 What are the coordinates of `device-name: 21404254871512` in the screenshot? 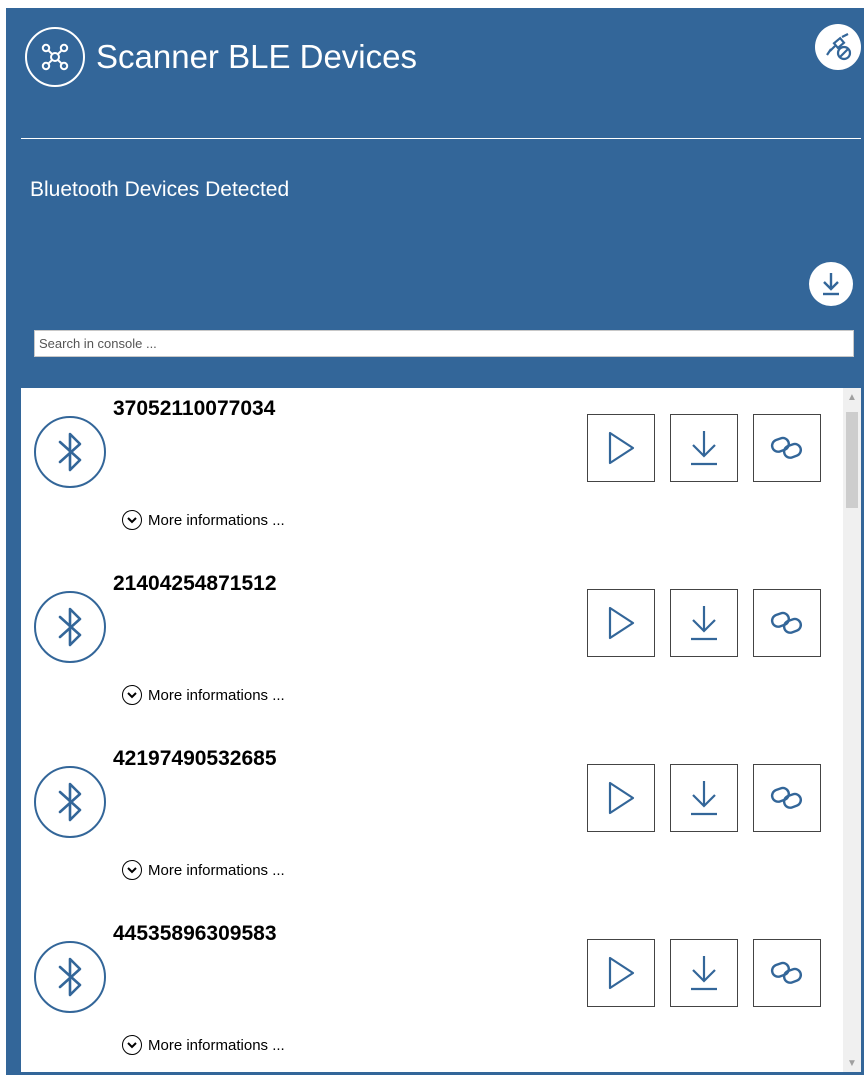 It's located at (195, 583).